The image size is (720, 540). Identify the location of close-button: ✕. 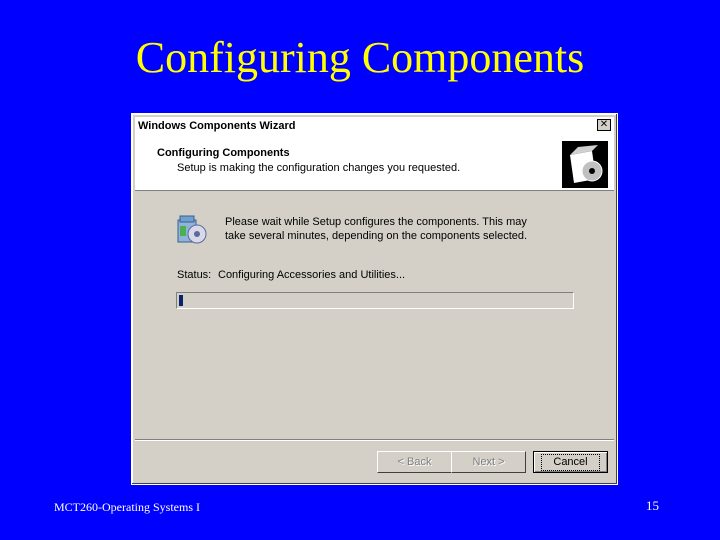
(604, 125).